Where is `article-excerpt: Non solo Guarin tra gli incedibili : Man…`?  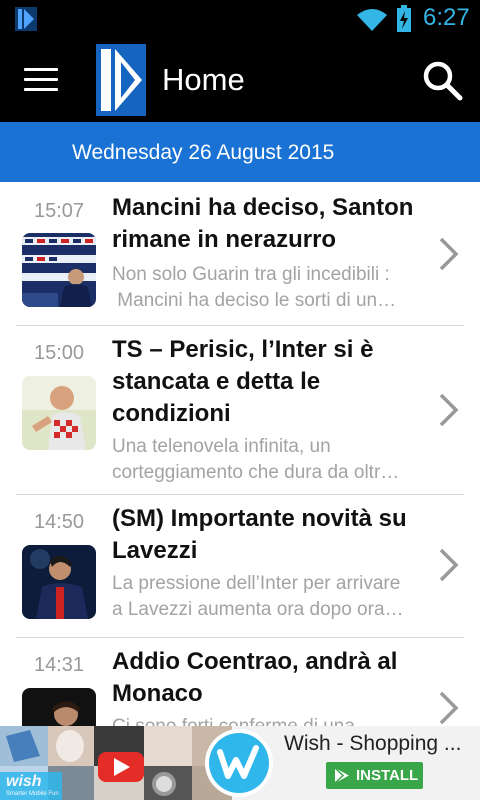 article-excerpt: Non solo Guarin tra gli incedibili : Man… is located at coordinates (254, 287).